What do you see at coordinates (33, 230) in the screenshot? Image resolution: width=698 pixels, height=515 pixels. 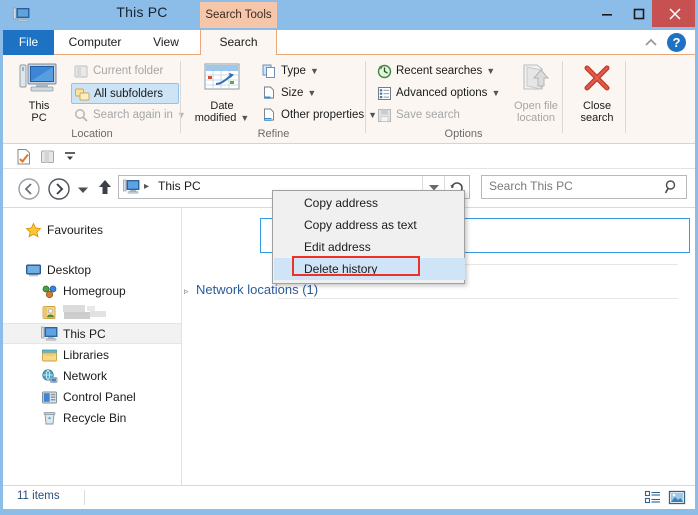 I see `star-icon` at bounding box center [33, 230].